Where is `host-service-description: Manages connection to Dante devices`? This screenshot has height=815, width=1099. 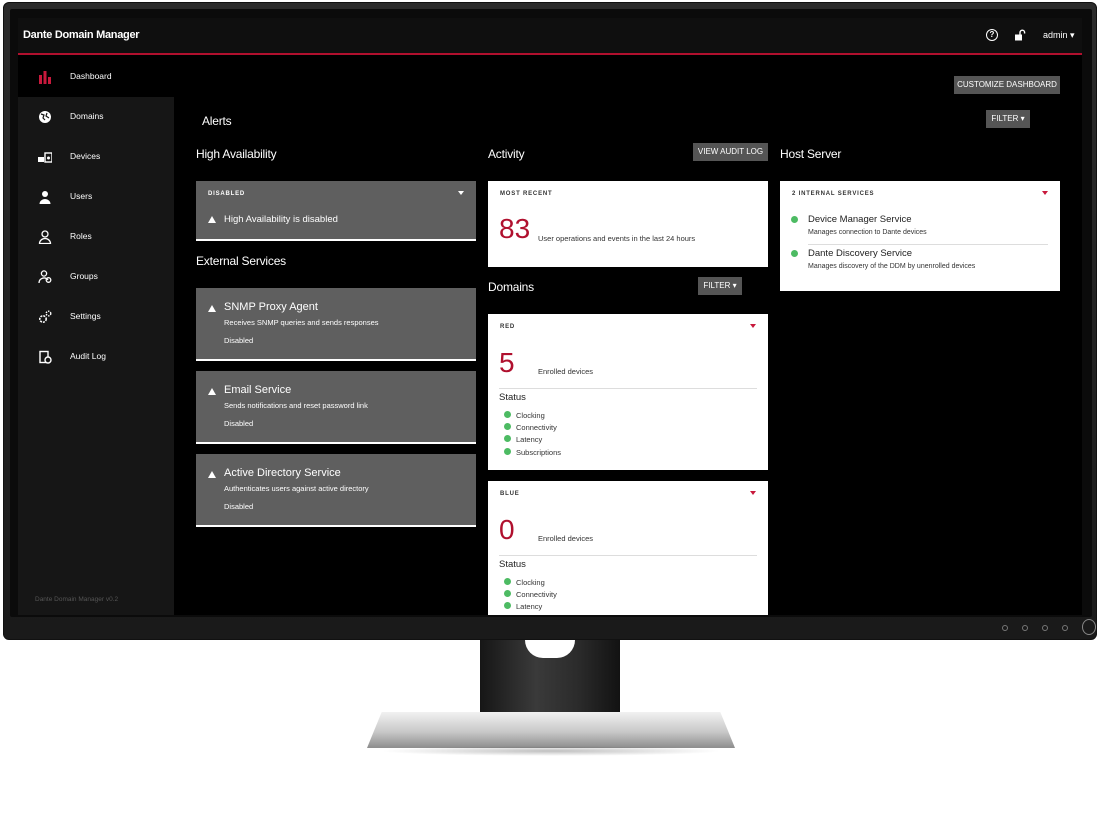
host-service-description: Manages connection to Dante devices is located at coordinates (867, 232).